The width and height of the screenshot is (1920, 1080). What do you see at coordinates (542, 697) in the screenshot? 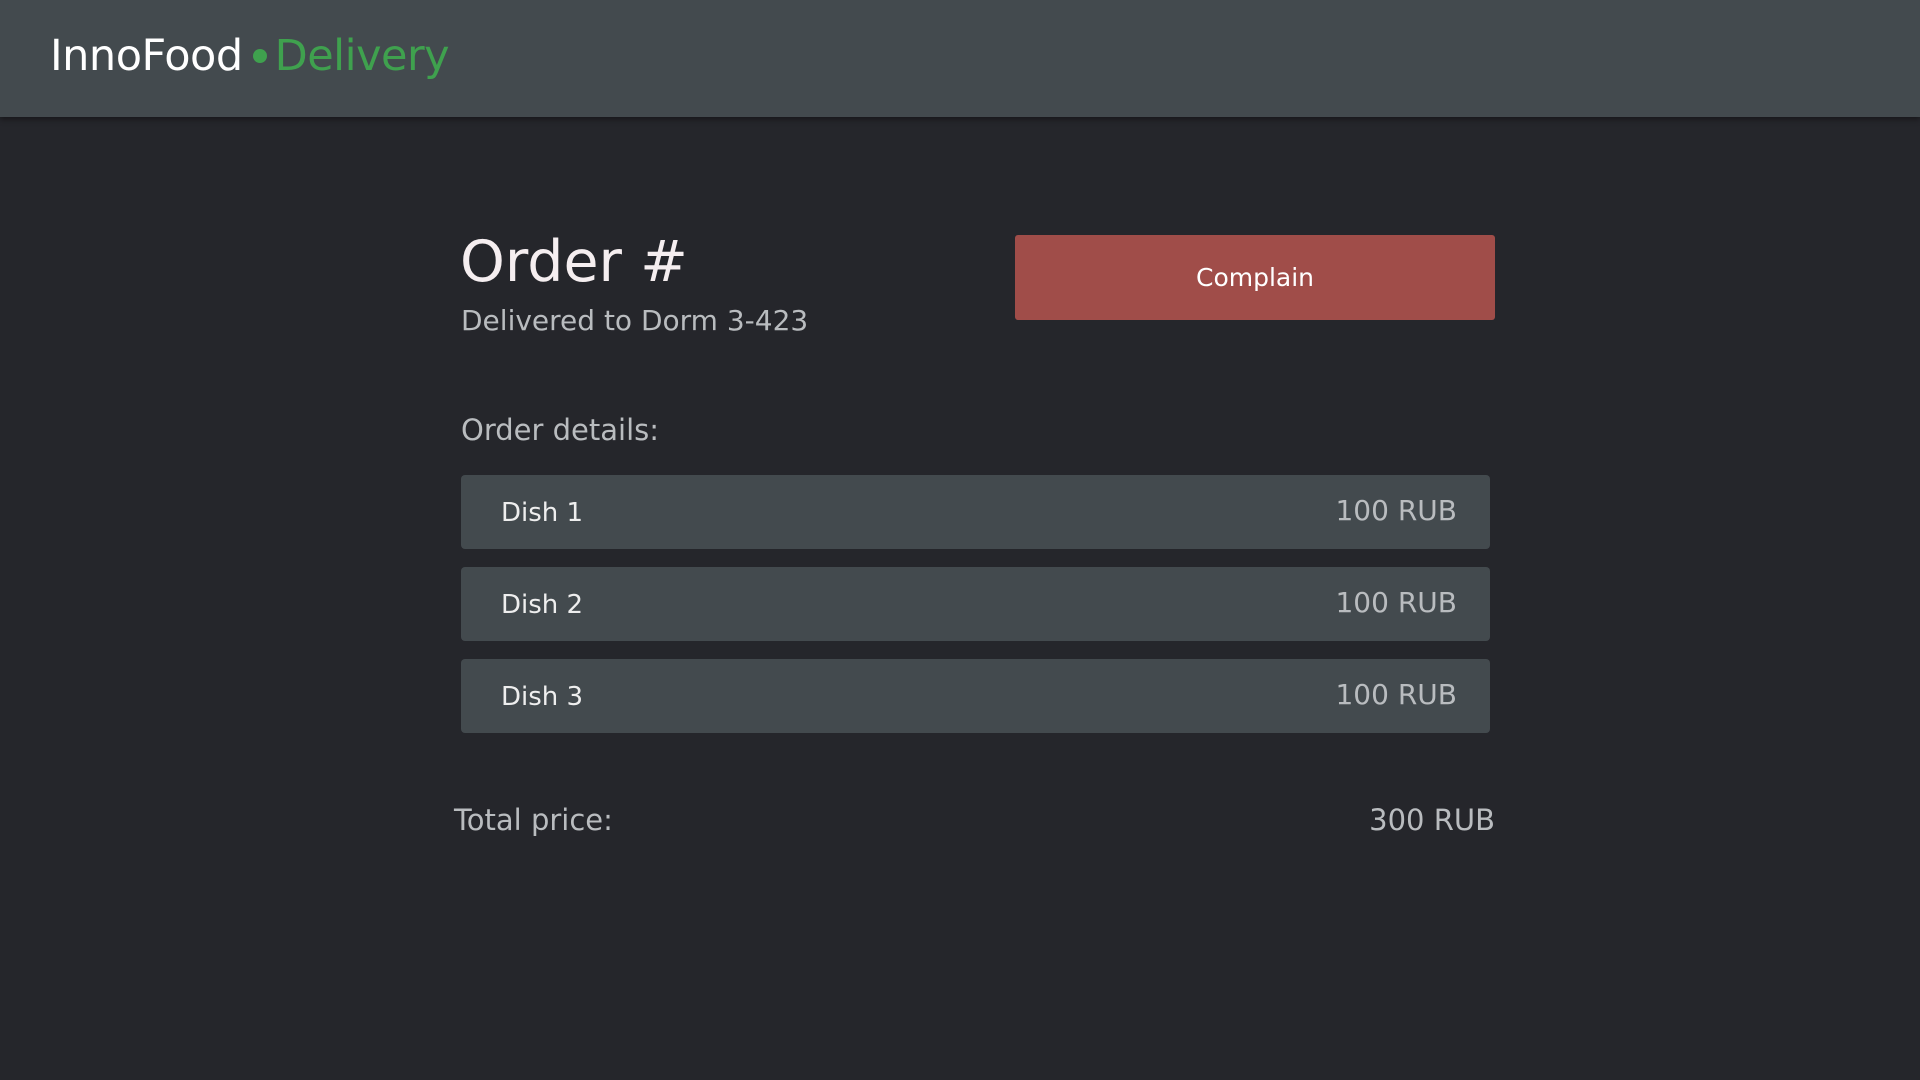
I see `dish-name: Dish 3` at bounding box center [542, 697].